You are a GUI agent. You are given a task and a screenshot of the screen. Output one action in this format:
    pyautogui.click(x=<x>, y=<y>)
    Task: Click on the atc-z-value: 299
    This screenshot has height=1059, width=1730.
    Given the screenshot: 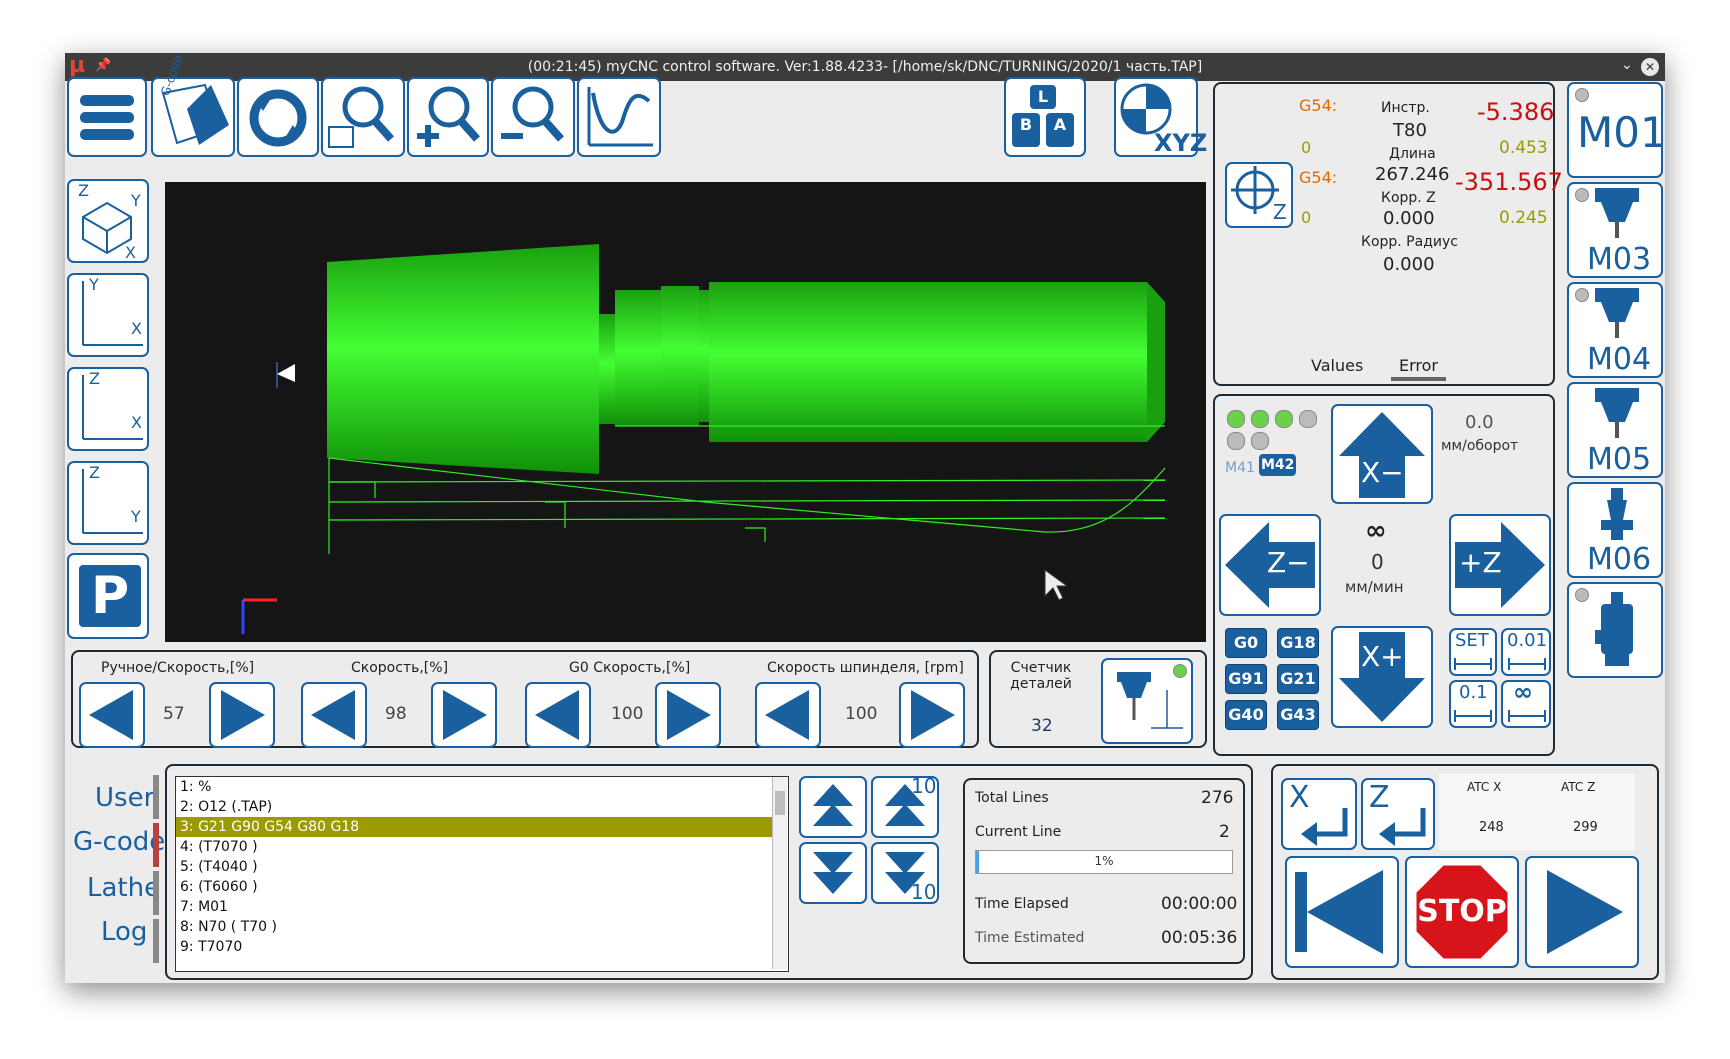 What is the action you would take?
    pyautogui.click(x=1585, y=827)
    